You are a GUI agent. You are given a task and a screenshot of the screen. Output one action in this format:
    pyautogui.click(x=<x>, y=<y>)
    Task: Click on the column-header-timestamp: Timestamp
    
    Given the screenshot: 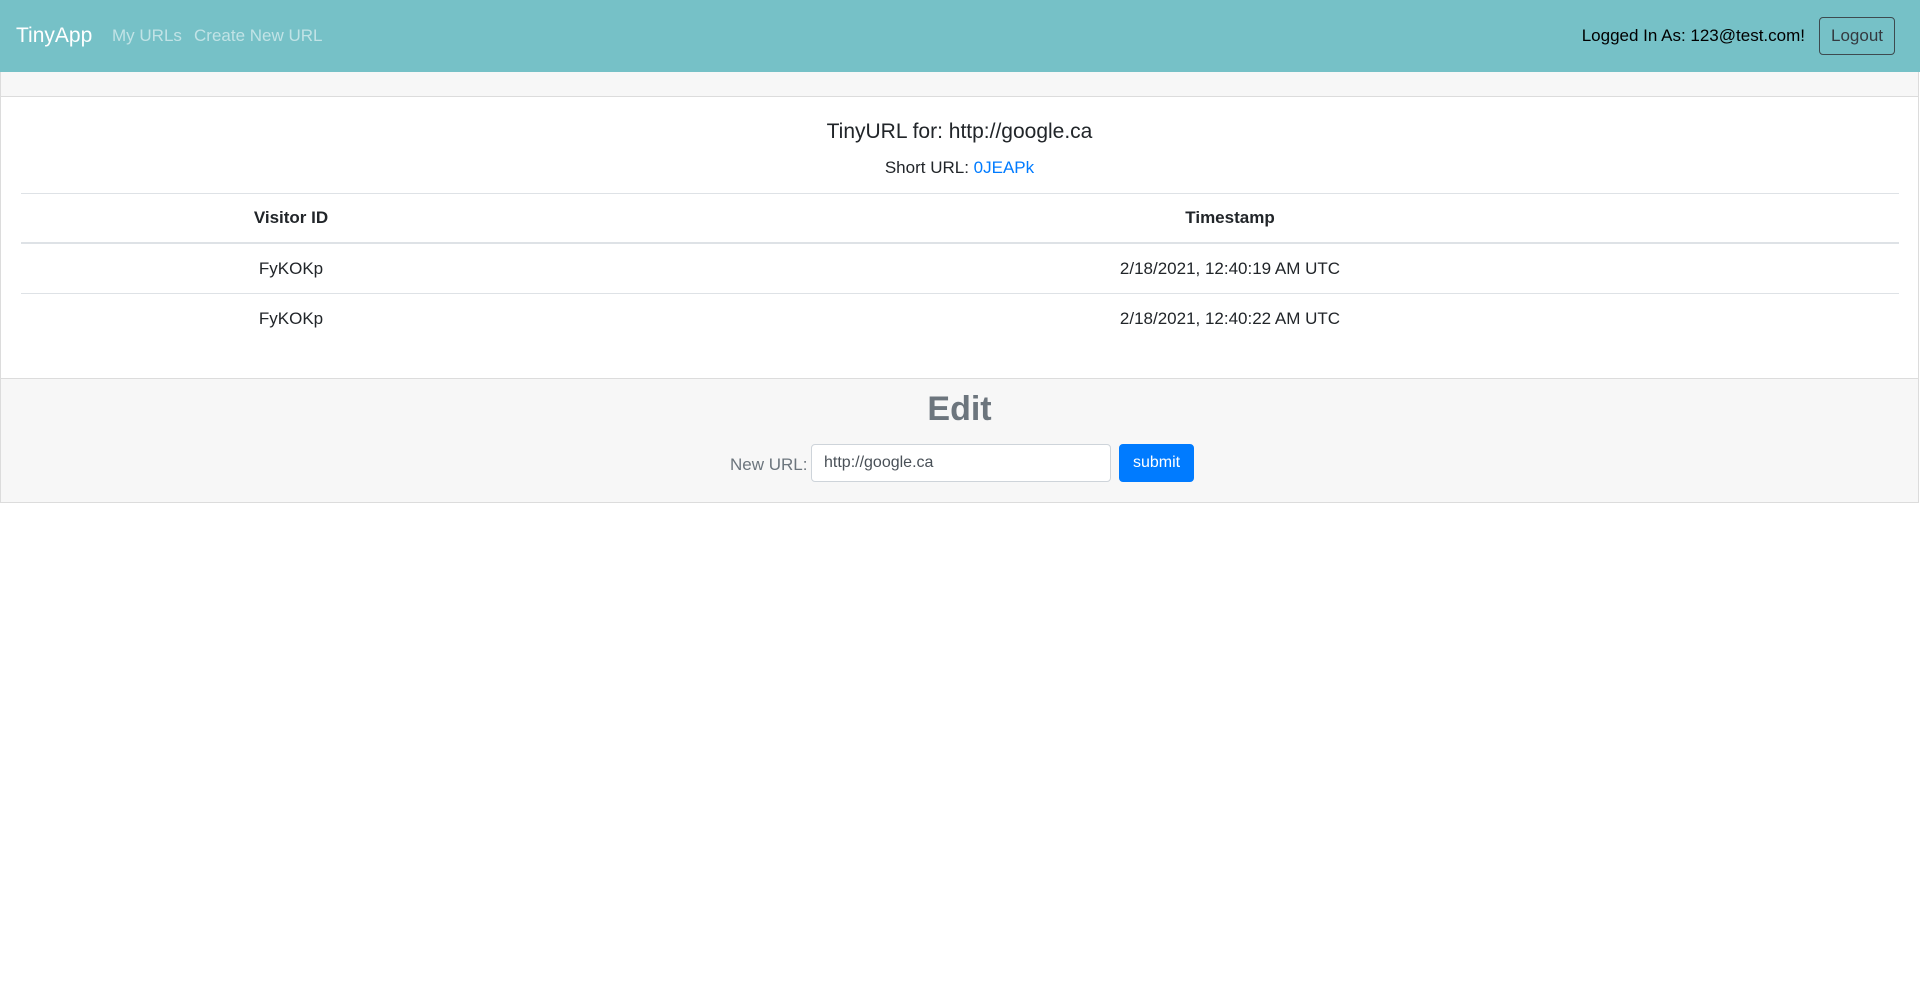 What is the action you would take?
    pyautogui.click(x=1230, y=218)
    